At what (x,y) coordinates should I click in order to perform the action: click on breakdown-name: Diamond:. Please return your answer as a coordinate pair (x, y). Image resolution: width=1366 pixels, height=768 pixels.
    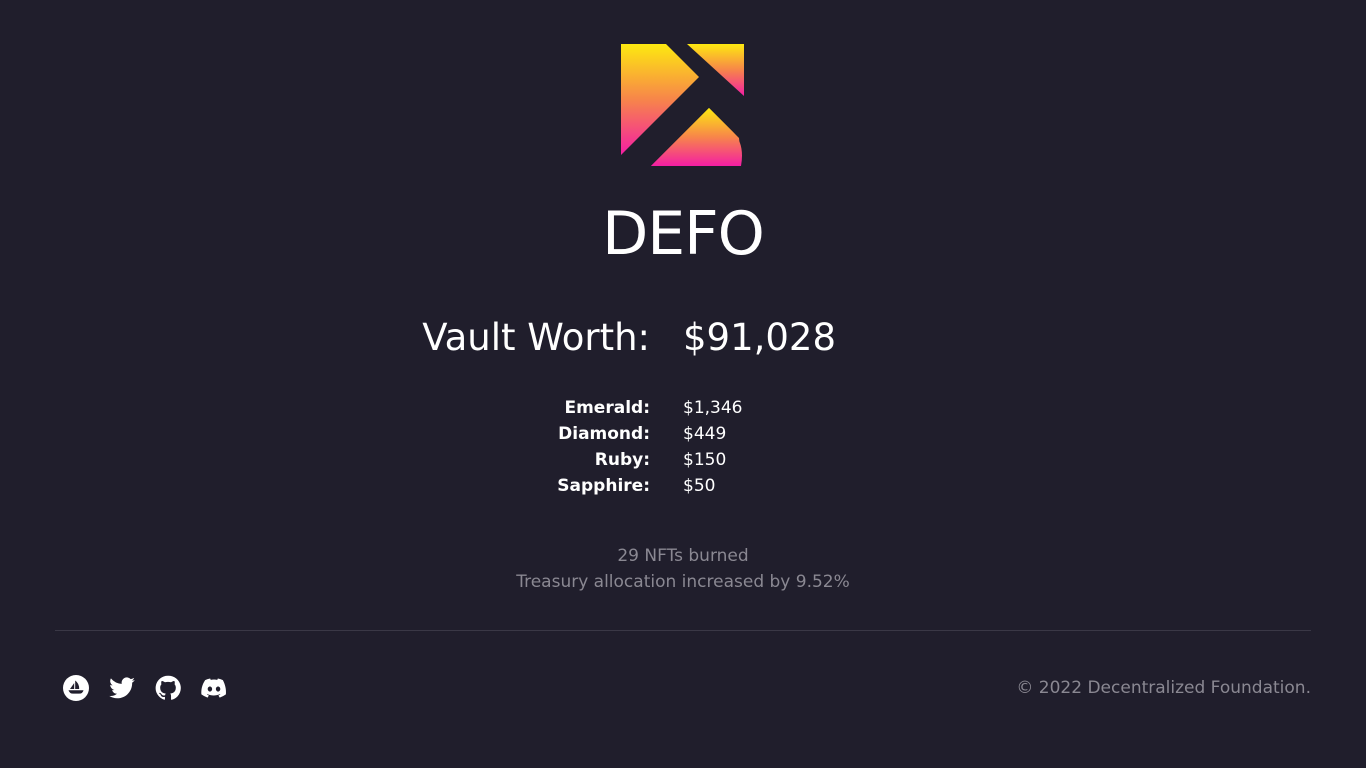
    Looking at the image, I should click on (604, 434).